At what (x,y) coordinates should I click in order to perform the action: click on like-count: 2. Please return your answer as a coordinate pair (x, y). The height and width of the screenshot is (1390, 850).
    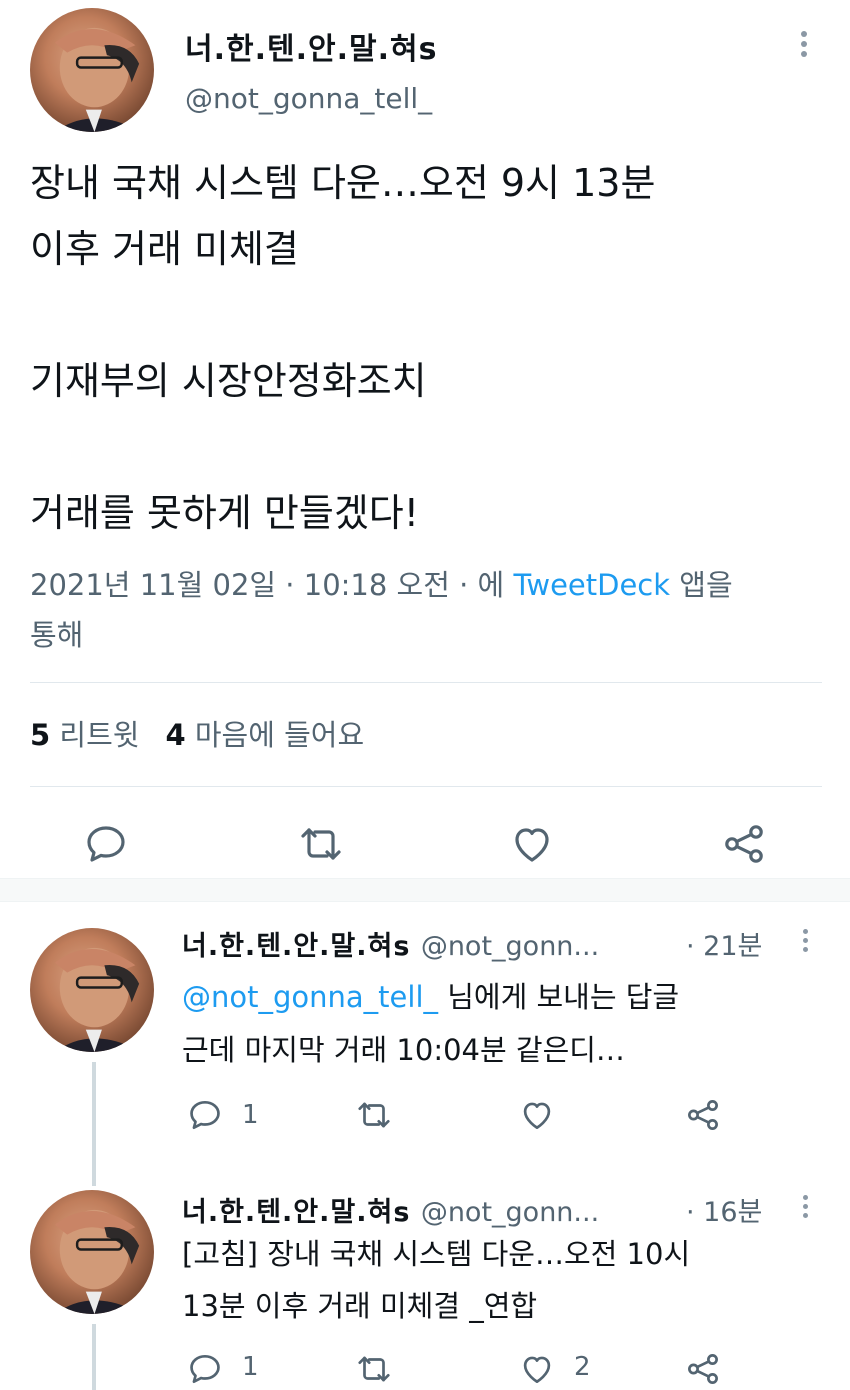
    Looking at the image, I should click on (582, 1367).